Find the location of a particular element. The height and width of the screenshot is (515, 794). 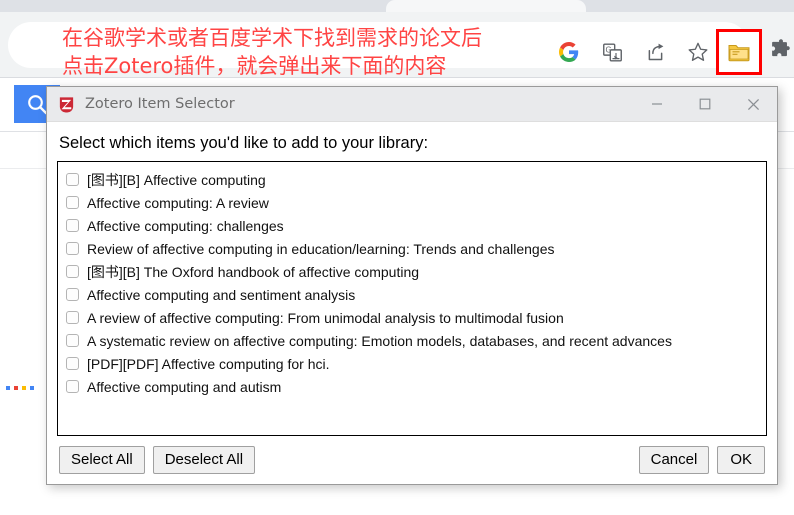

zotero-connector-icon is located at coordinates (739, 53).